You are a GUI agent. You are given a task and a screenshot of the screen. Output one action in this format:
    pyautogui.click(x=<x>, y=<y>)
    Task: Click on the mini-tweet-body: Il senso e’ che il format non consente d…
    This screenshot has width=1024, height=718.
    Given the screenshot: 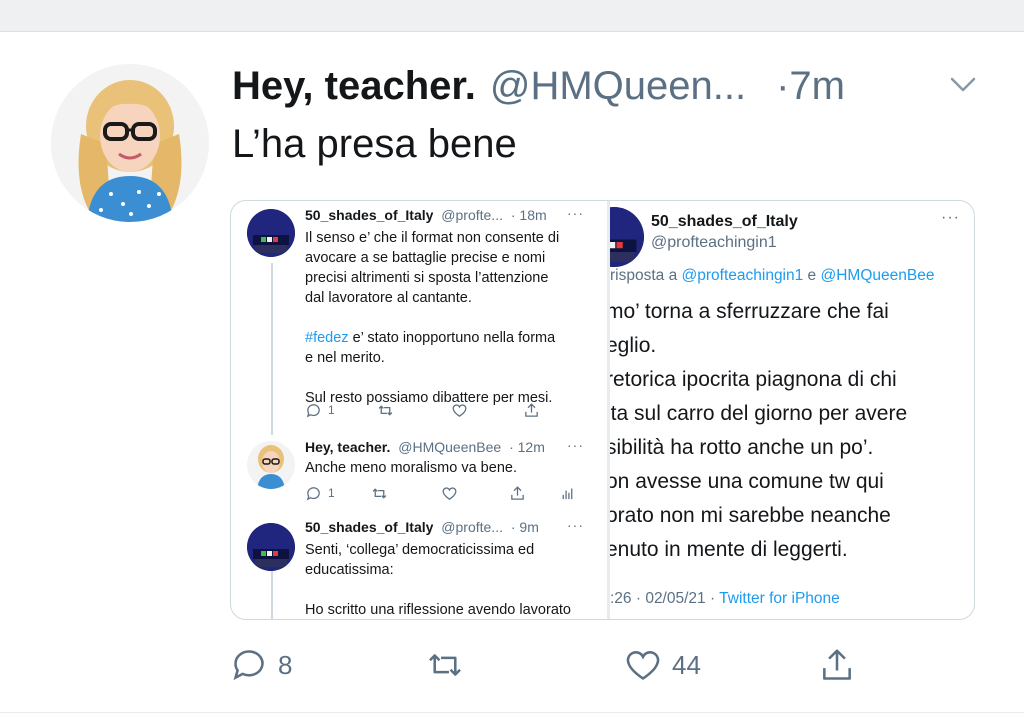 What is the action you would take?
    pyautogui.click(x=450, y=318)
    